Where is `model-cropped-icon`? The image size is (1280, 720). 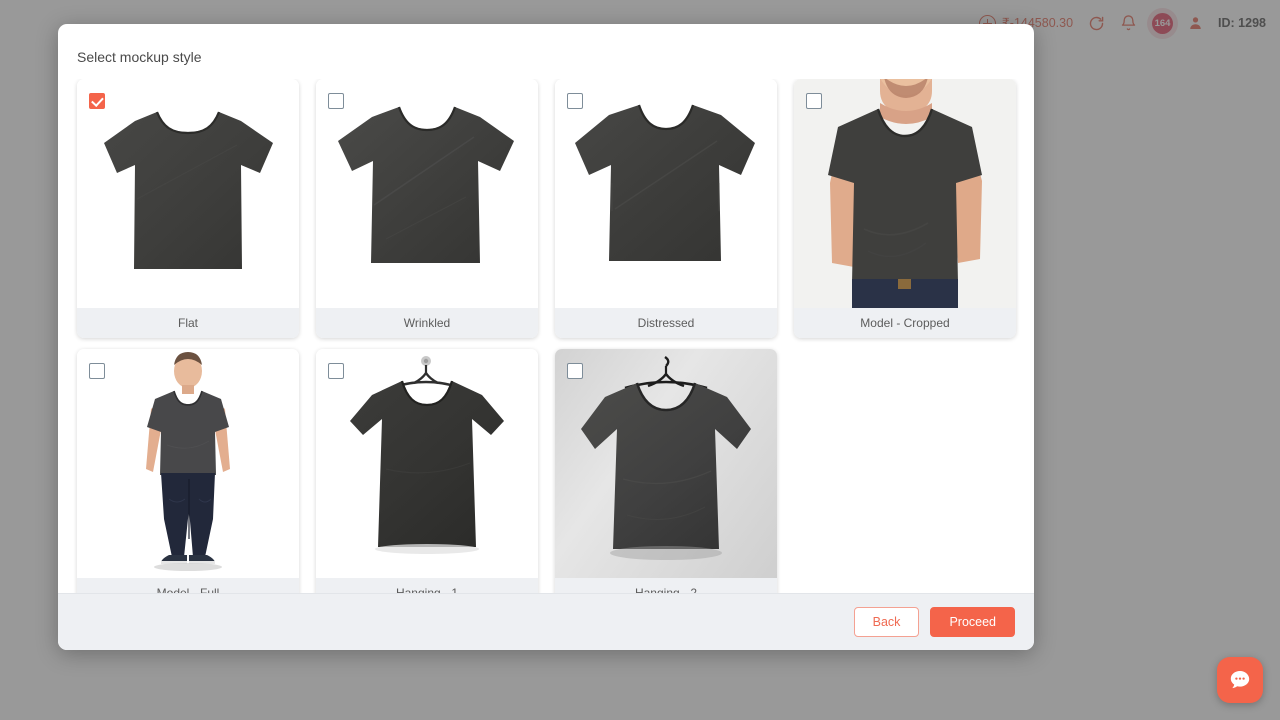 model-cropped-icon is located at coordinates (905, 193).